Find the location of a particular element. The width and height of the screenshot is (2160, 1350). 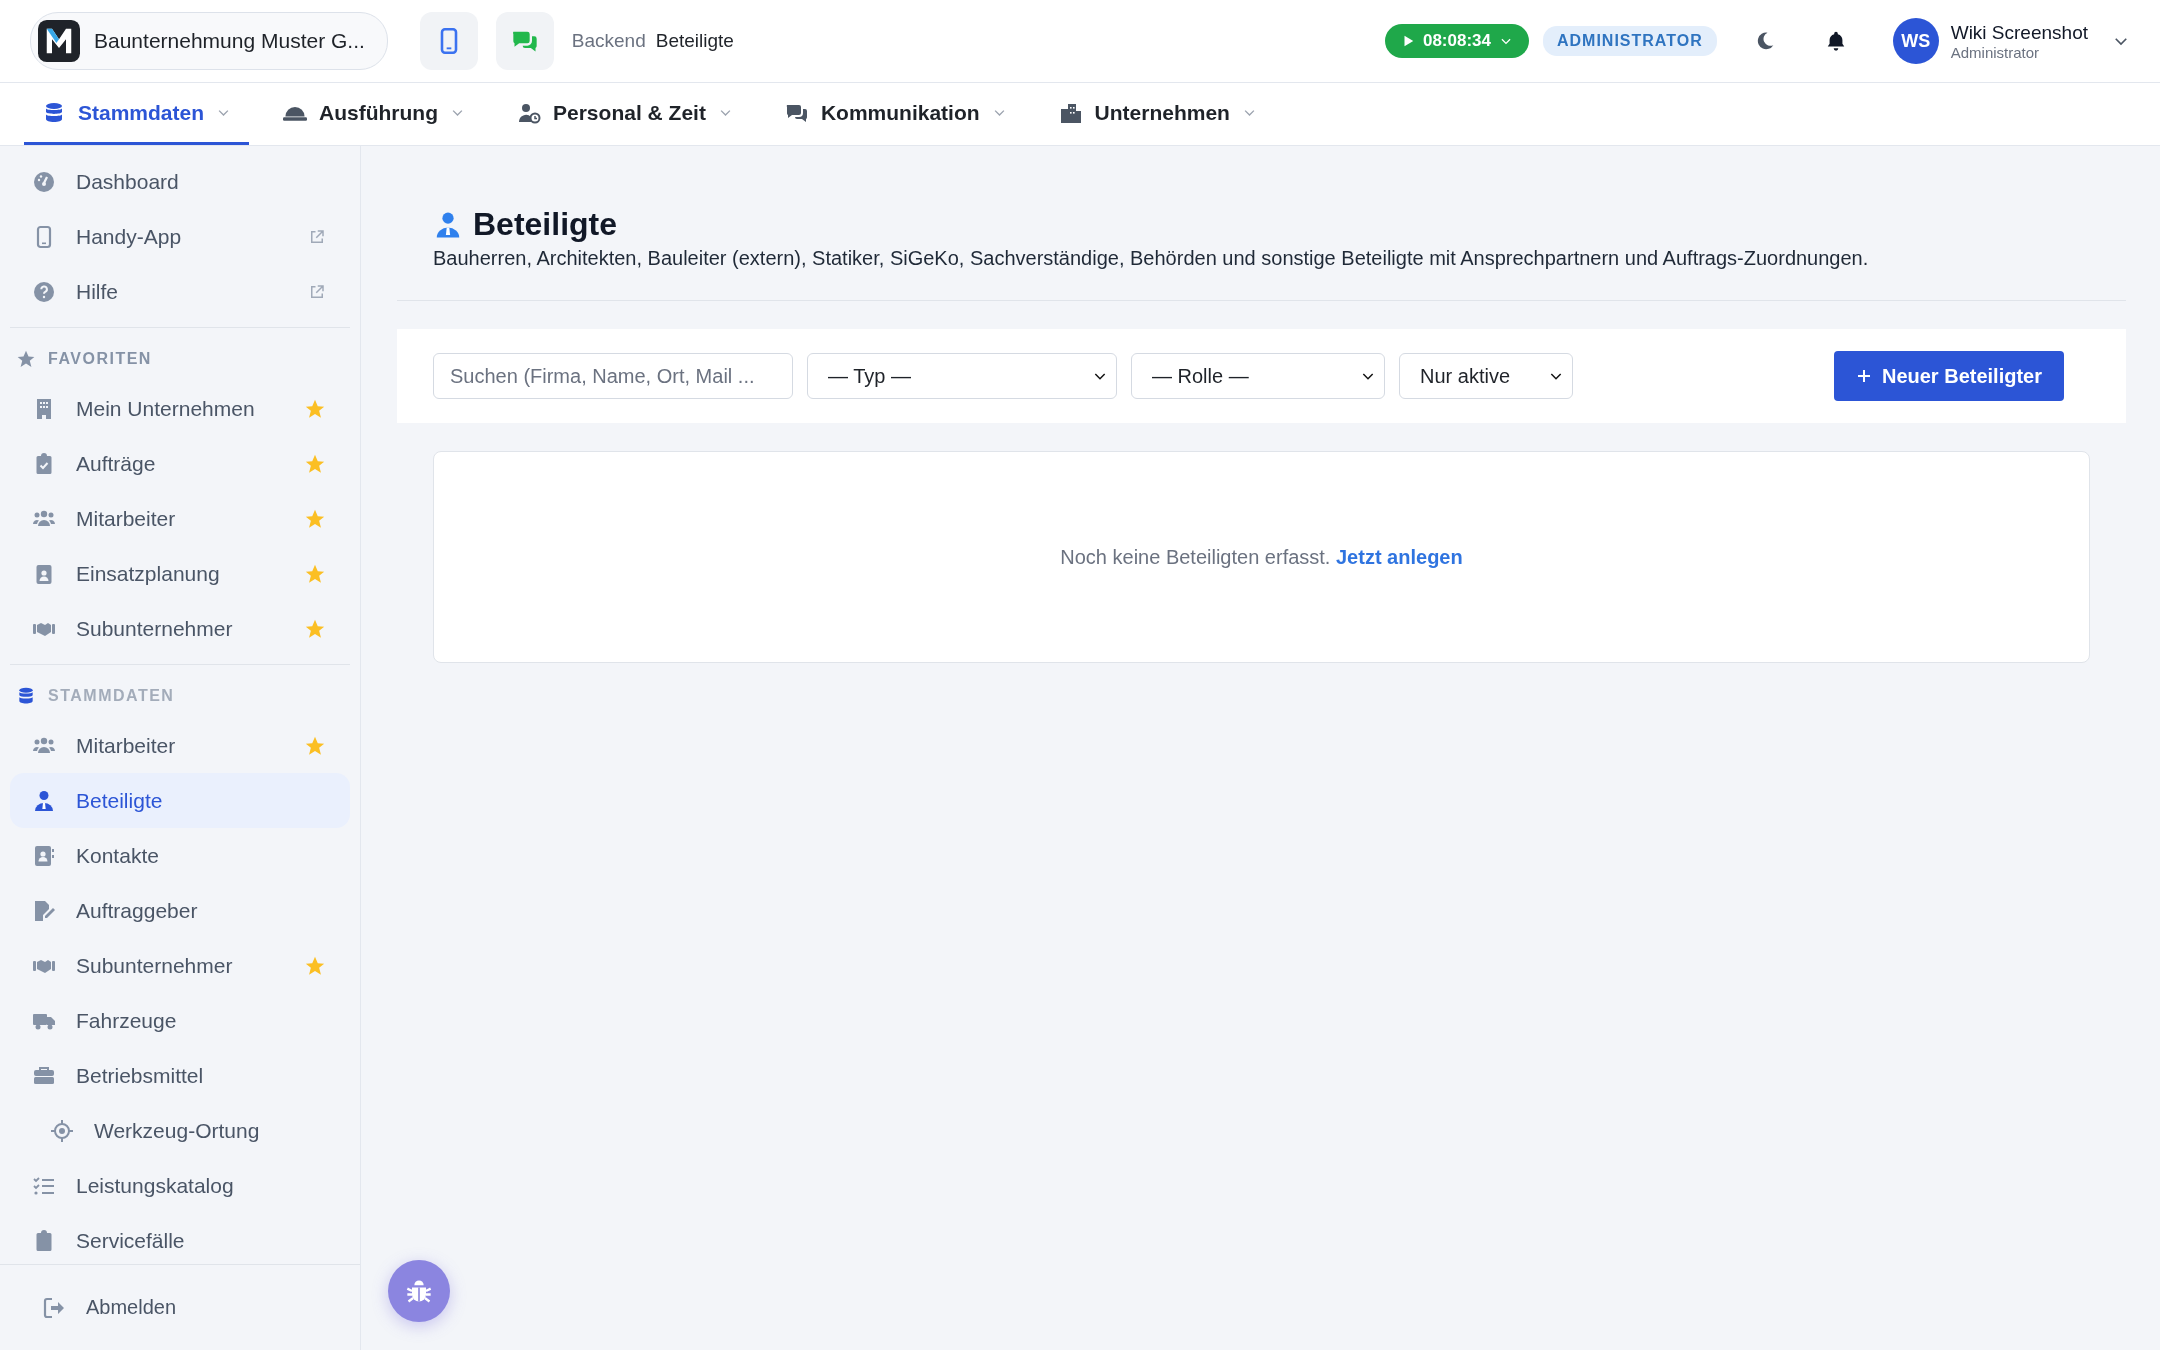

logout-icon is located at coordinates (54, 1307).